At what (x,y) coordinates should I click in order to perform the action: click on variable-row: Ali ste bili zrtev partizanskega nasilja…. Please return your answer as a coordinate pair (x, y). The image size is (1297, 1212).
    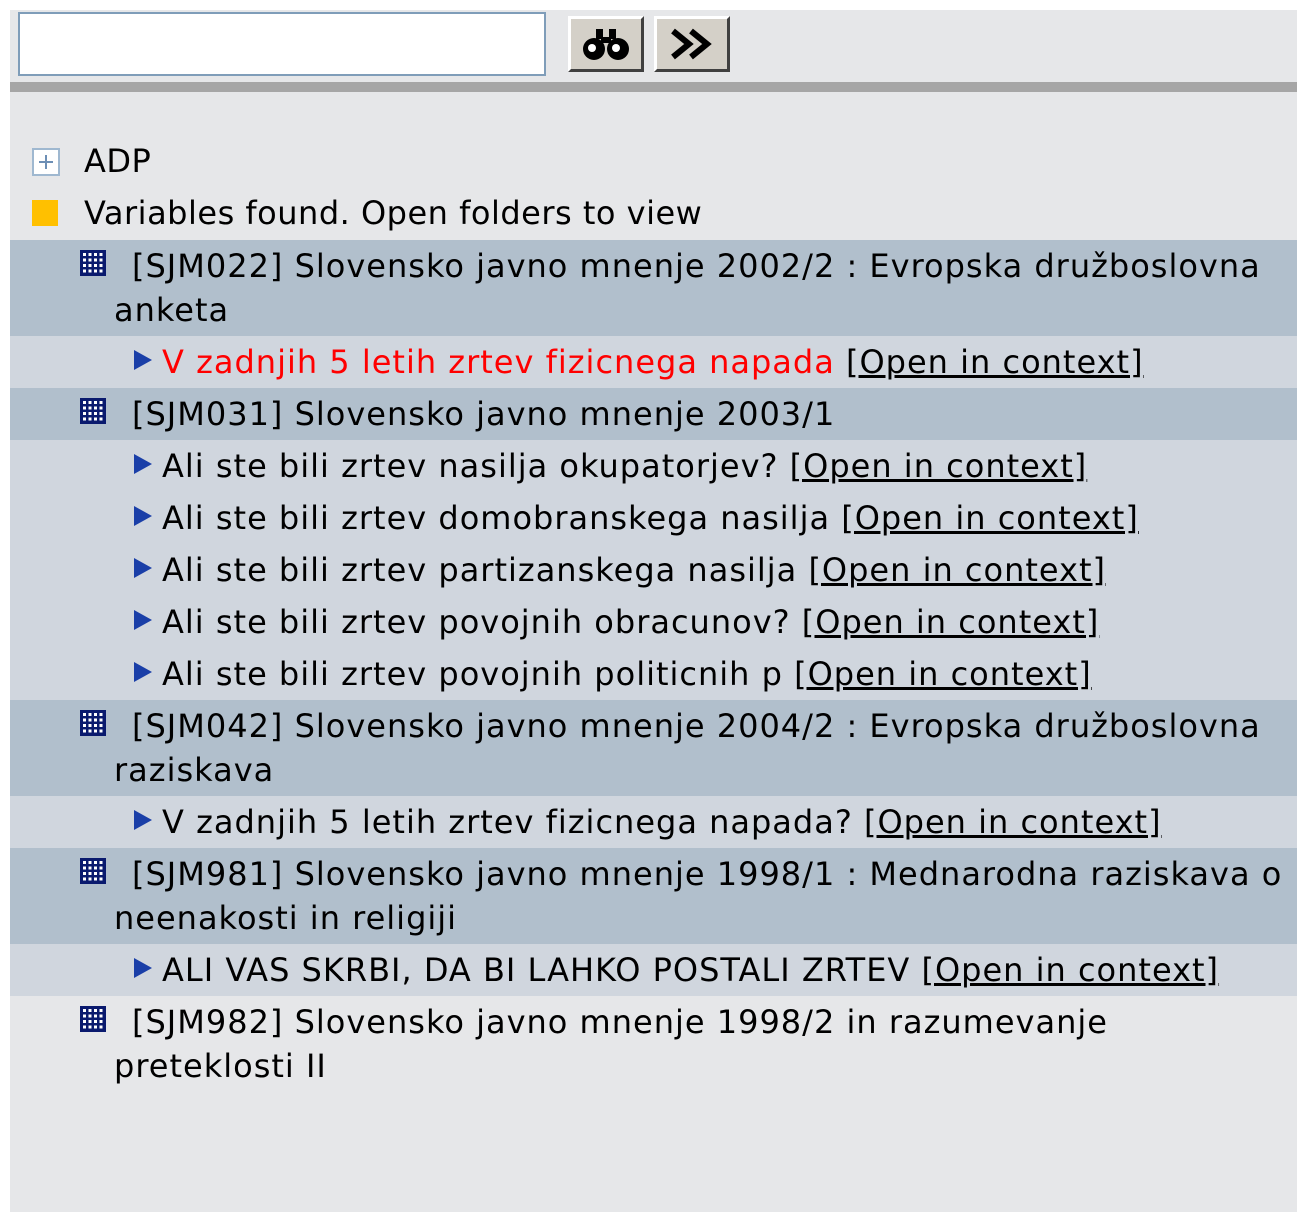
    Looking at the image, I should click on (653, 570).